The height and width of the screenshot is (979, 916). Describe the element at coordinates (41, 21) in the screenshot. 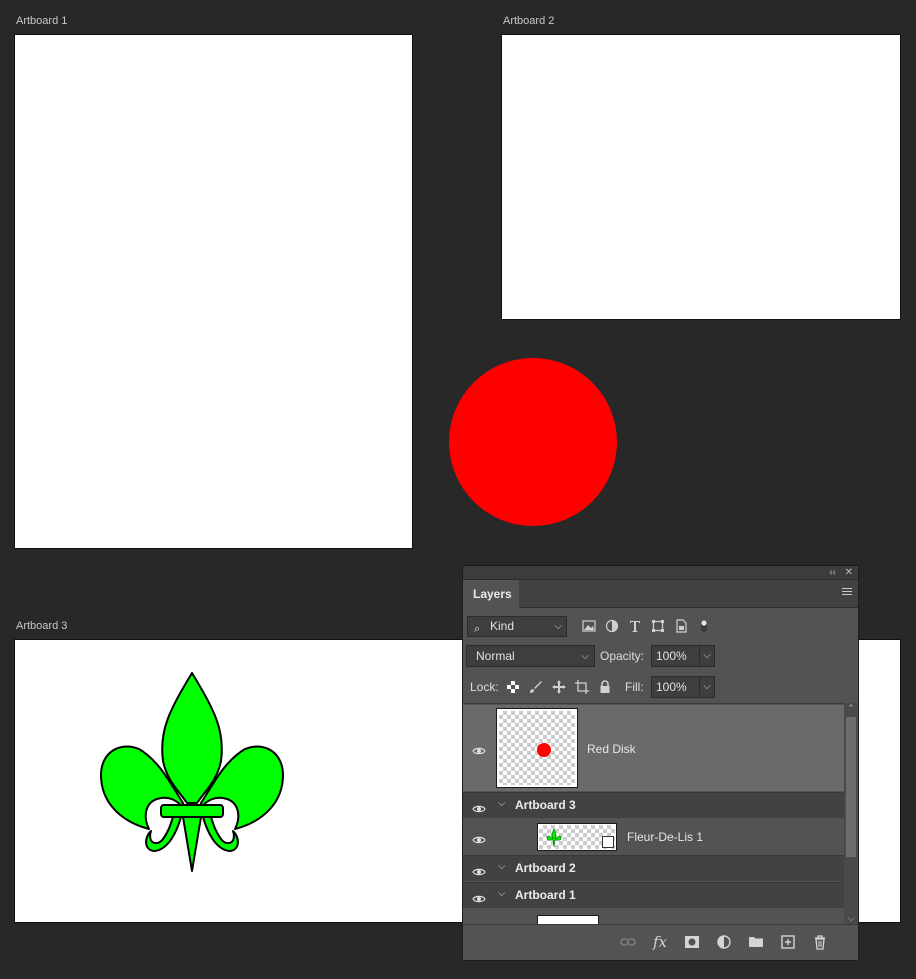

I see `artboard-1-label: Artboard 1` at that location.